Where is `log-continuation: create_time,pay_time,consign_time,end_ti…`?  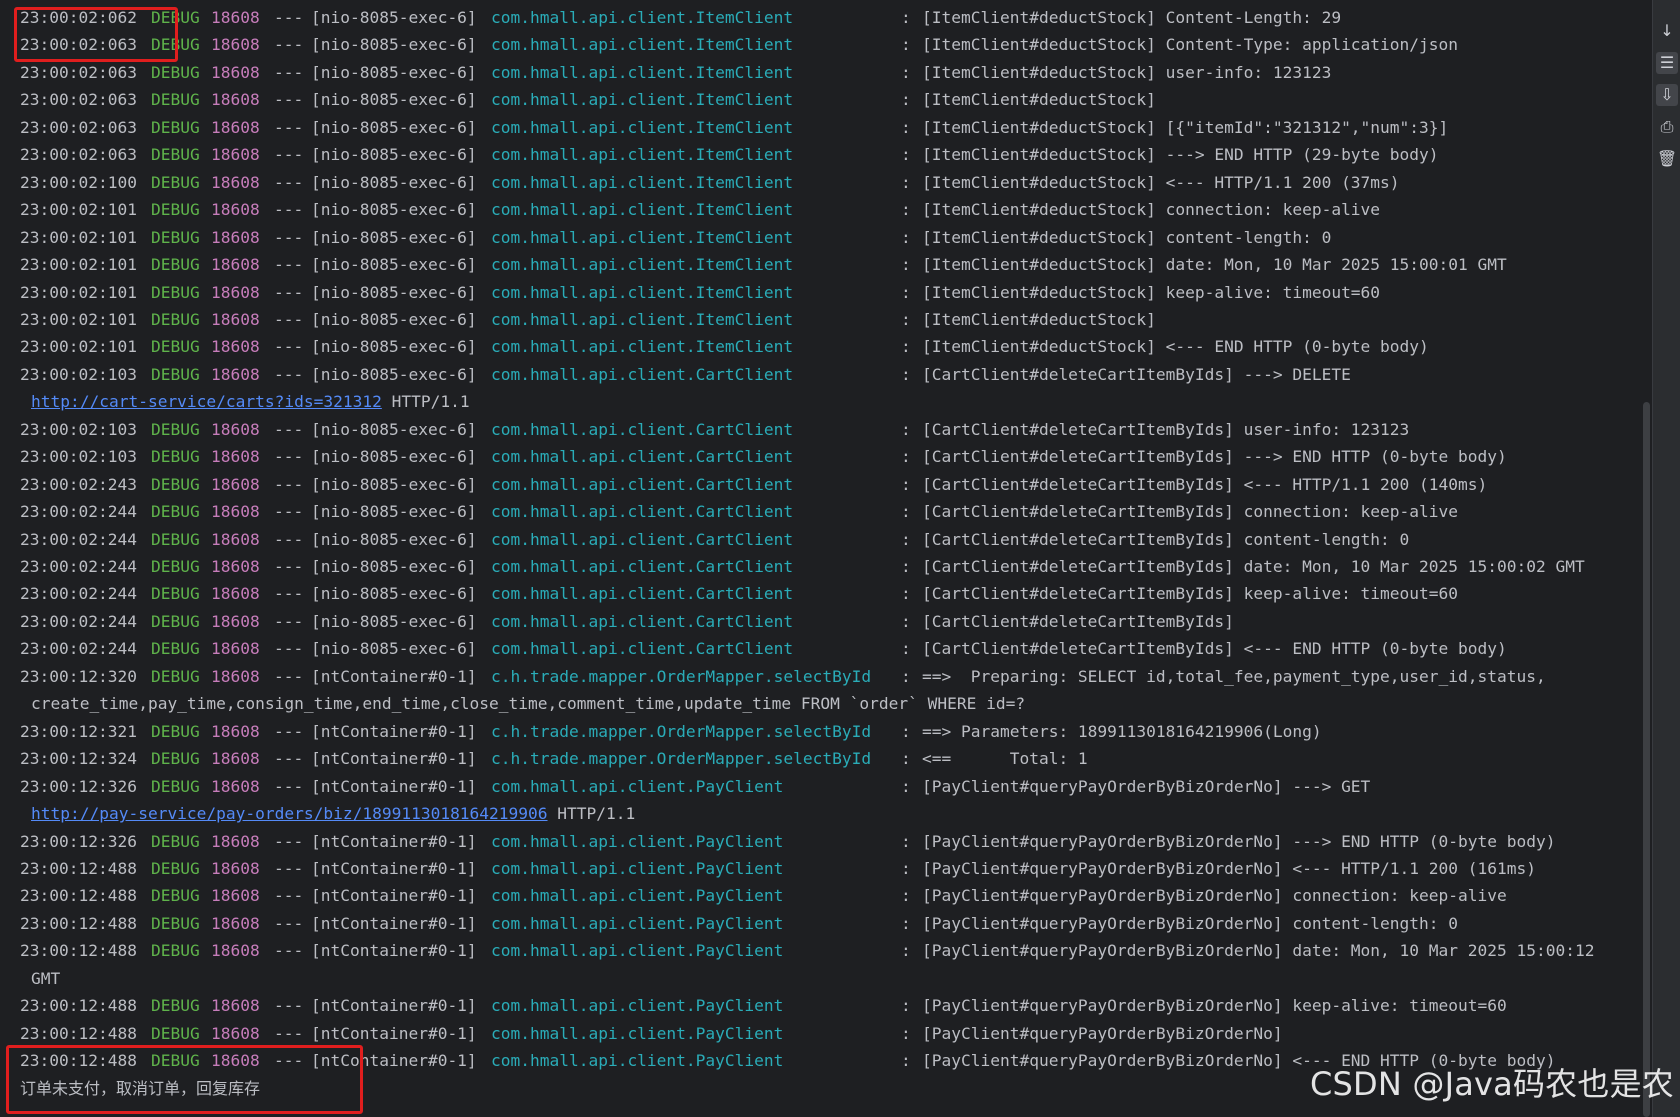 log-continuation: create_time,pay_time,consign_time,end_ti… is located at coordinates (528, 704).